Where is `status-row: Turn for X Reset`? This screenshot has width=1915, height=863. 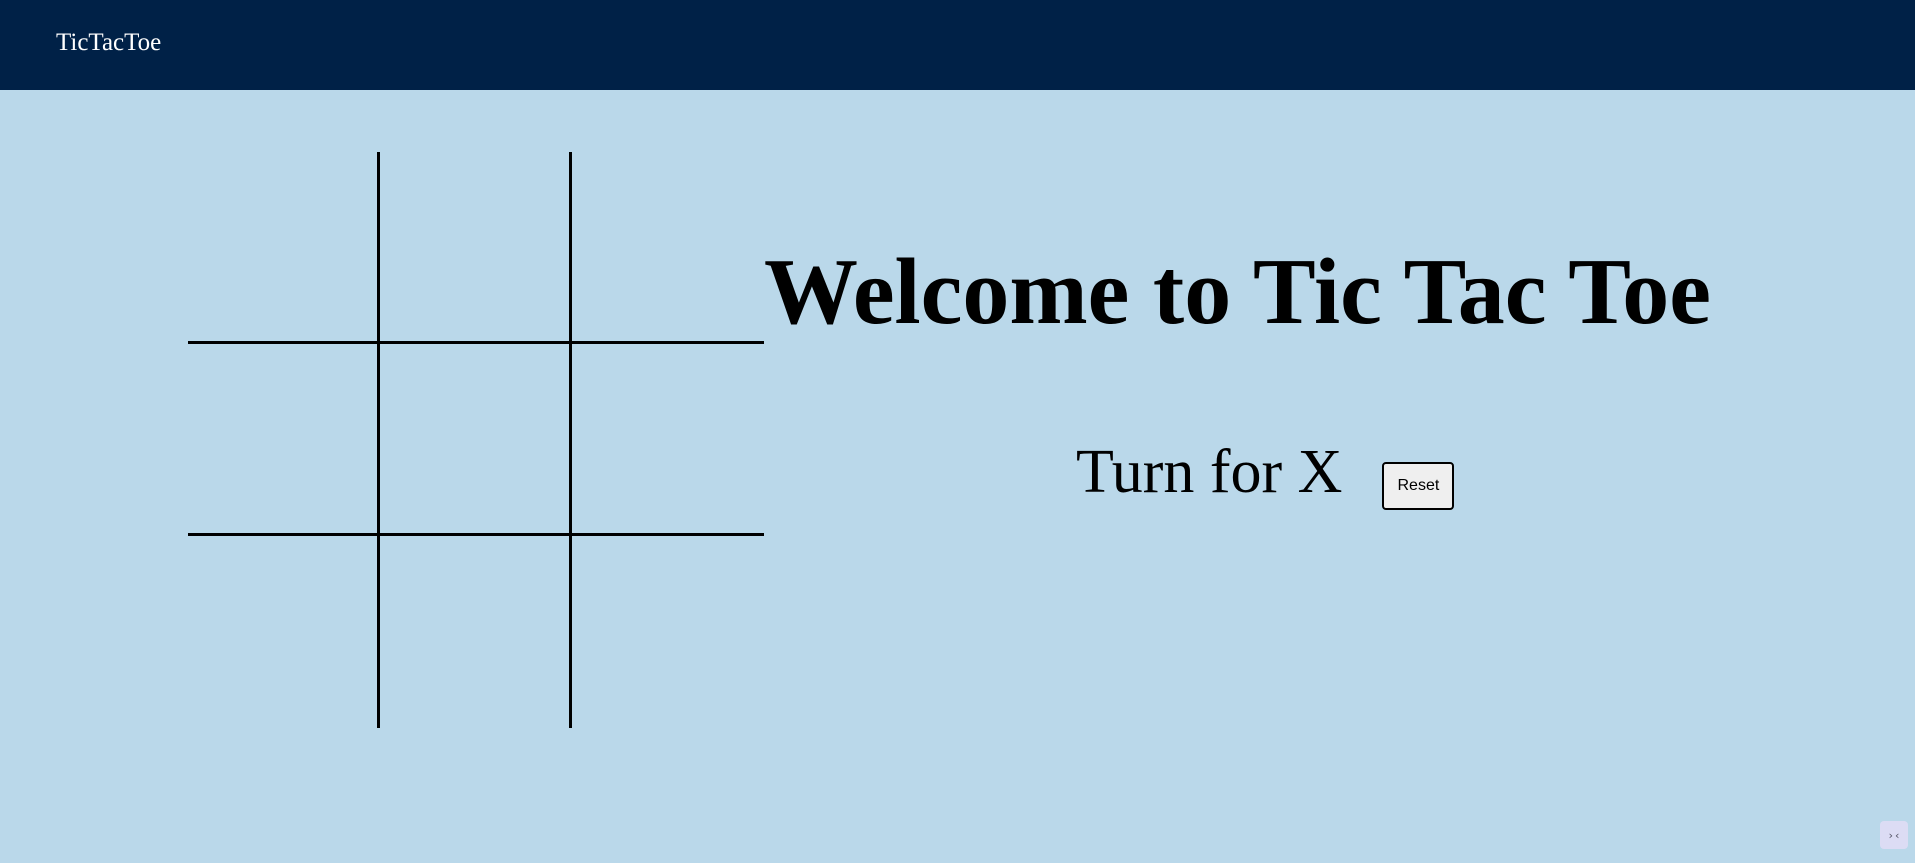
status-row: Turn for X Reset is located at coordinates (1265, 472).